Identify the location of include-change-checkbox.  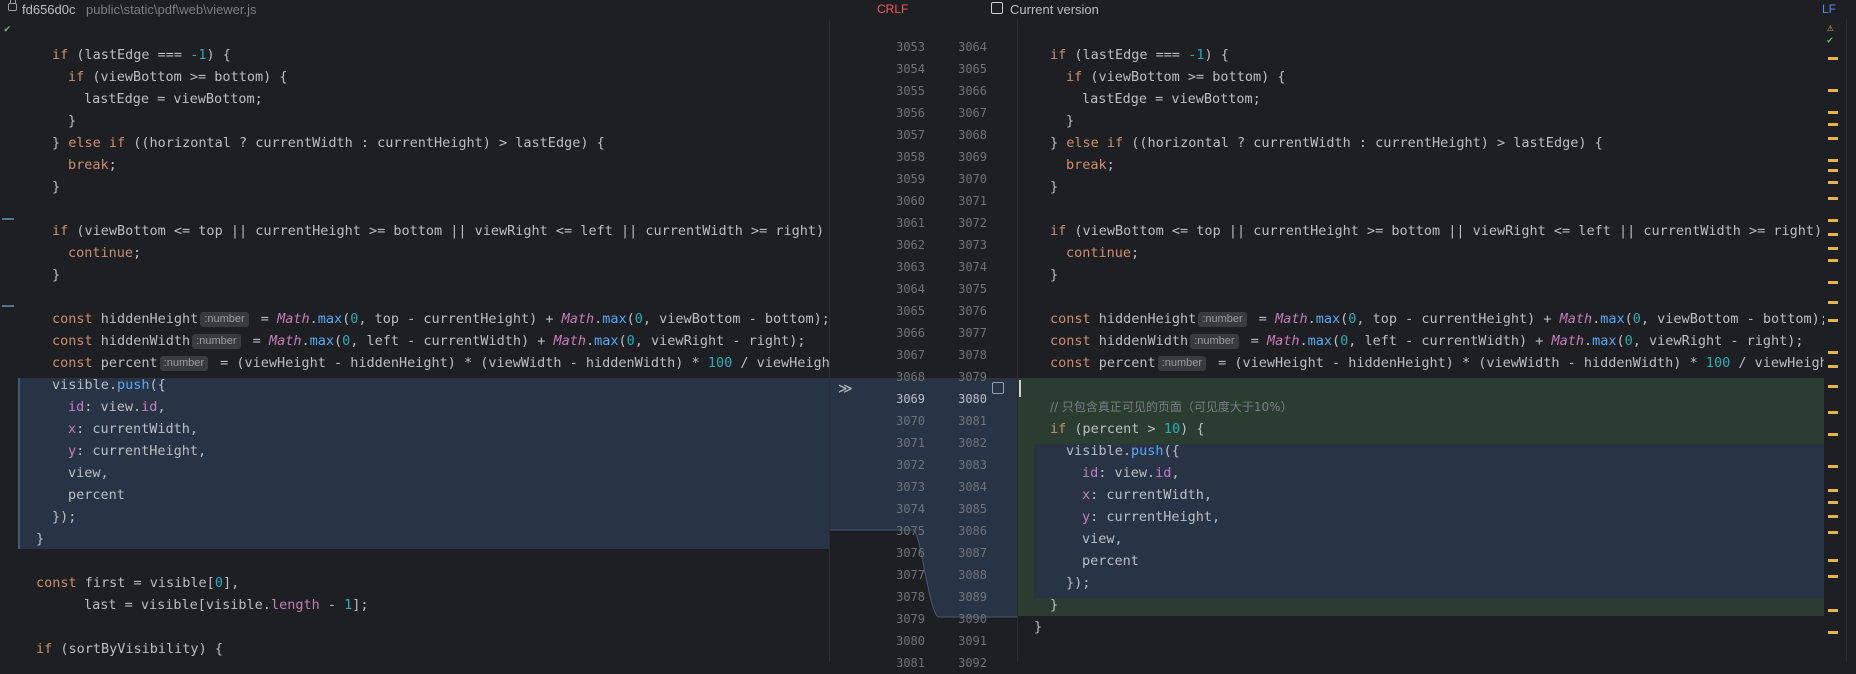
(998, 388).